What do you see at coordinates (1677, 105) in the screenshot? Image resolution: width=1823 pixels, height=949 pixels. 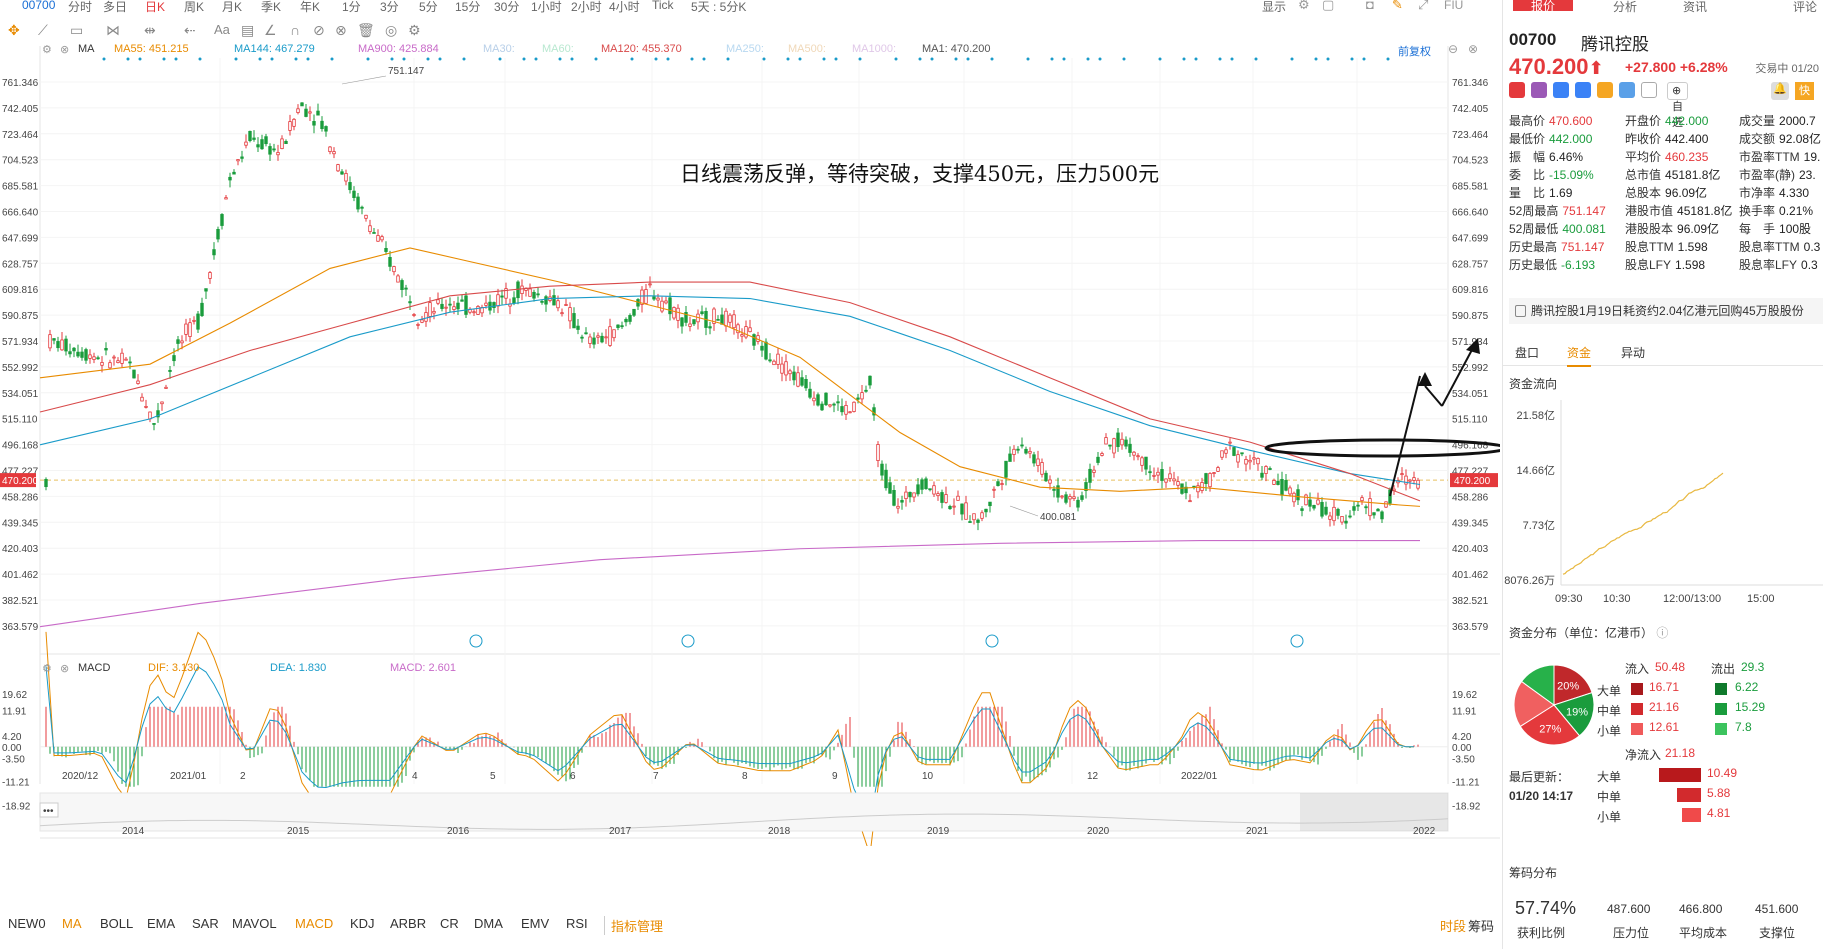 I see `add-favorite-button: ⊕ 自选` at bounding box center [1677, 105].